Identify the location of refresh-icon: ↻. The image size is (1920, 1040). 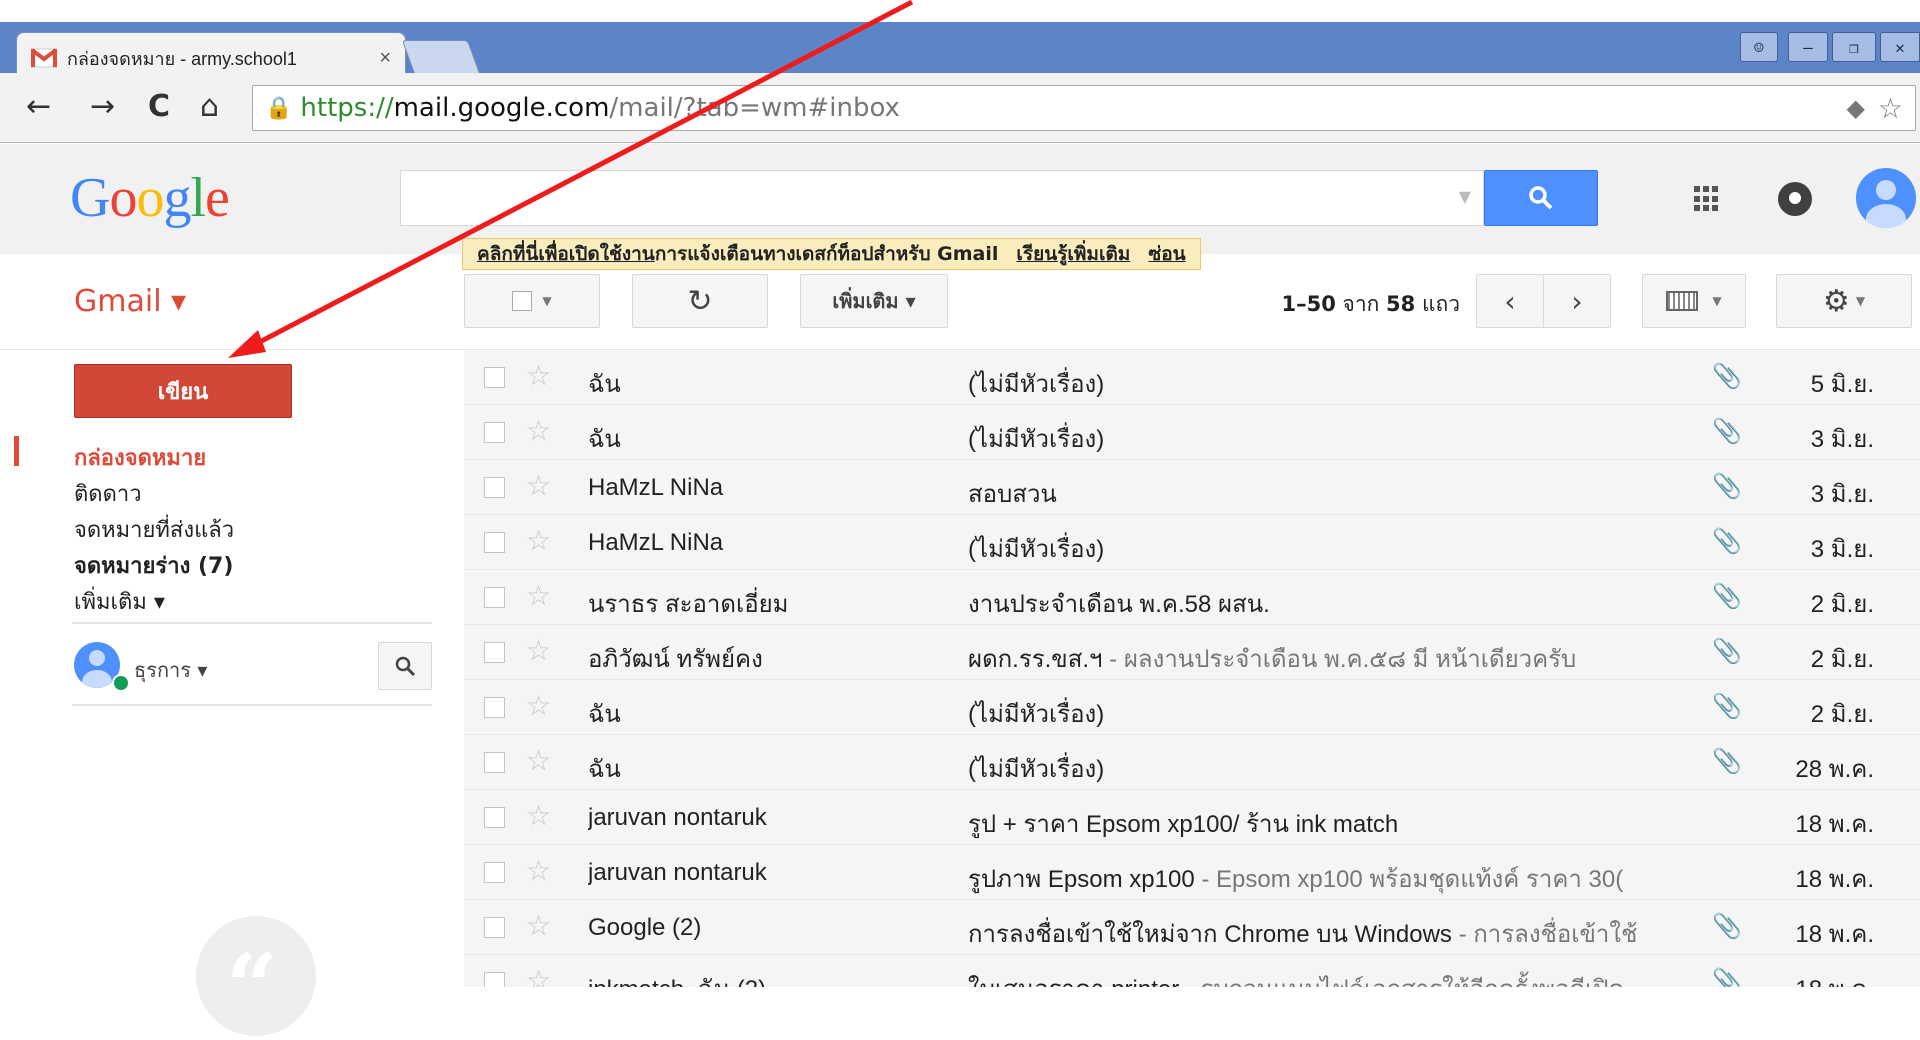
(700, 301).